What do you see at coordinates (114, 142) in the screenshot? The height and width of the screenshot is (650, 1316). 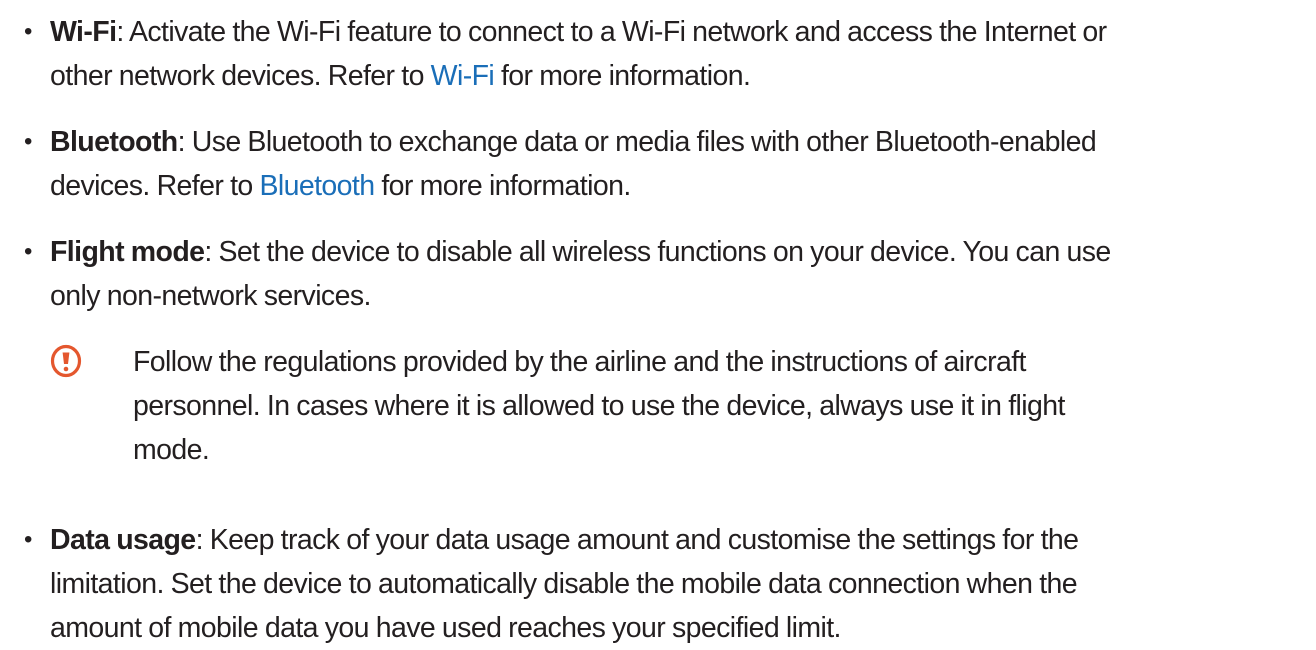 I see `term-bluetooth: Bluetooth` at bounding box center [114, 142].